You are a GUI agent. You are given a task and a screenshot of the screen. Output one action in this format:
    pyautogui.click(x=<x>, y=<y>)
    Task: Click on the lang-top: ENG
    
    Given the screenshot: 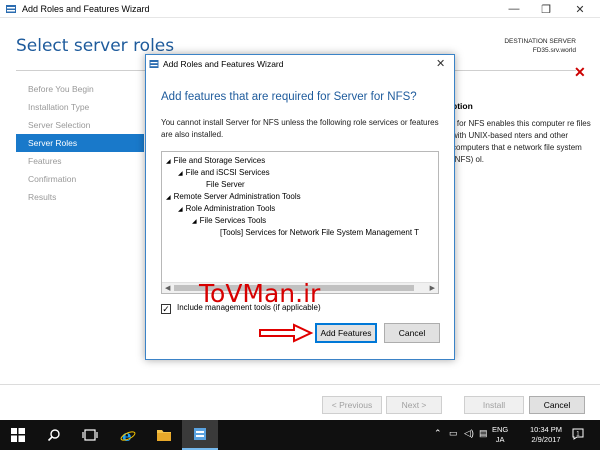 What is the action you would take?
    pyautogui.click(x=500, y=429)
    